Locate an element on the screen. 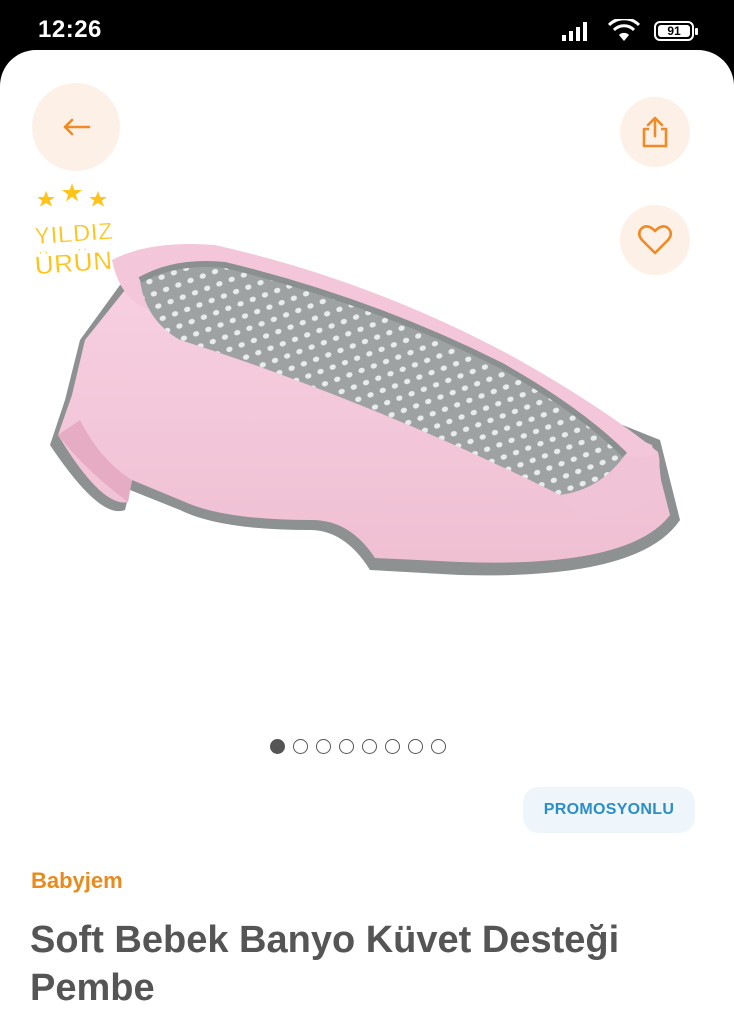 The height and width of the screenshot is (1024, 734). heart-icon is located at coordinates (655, 240).